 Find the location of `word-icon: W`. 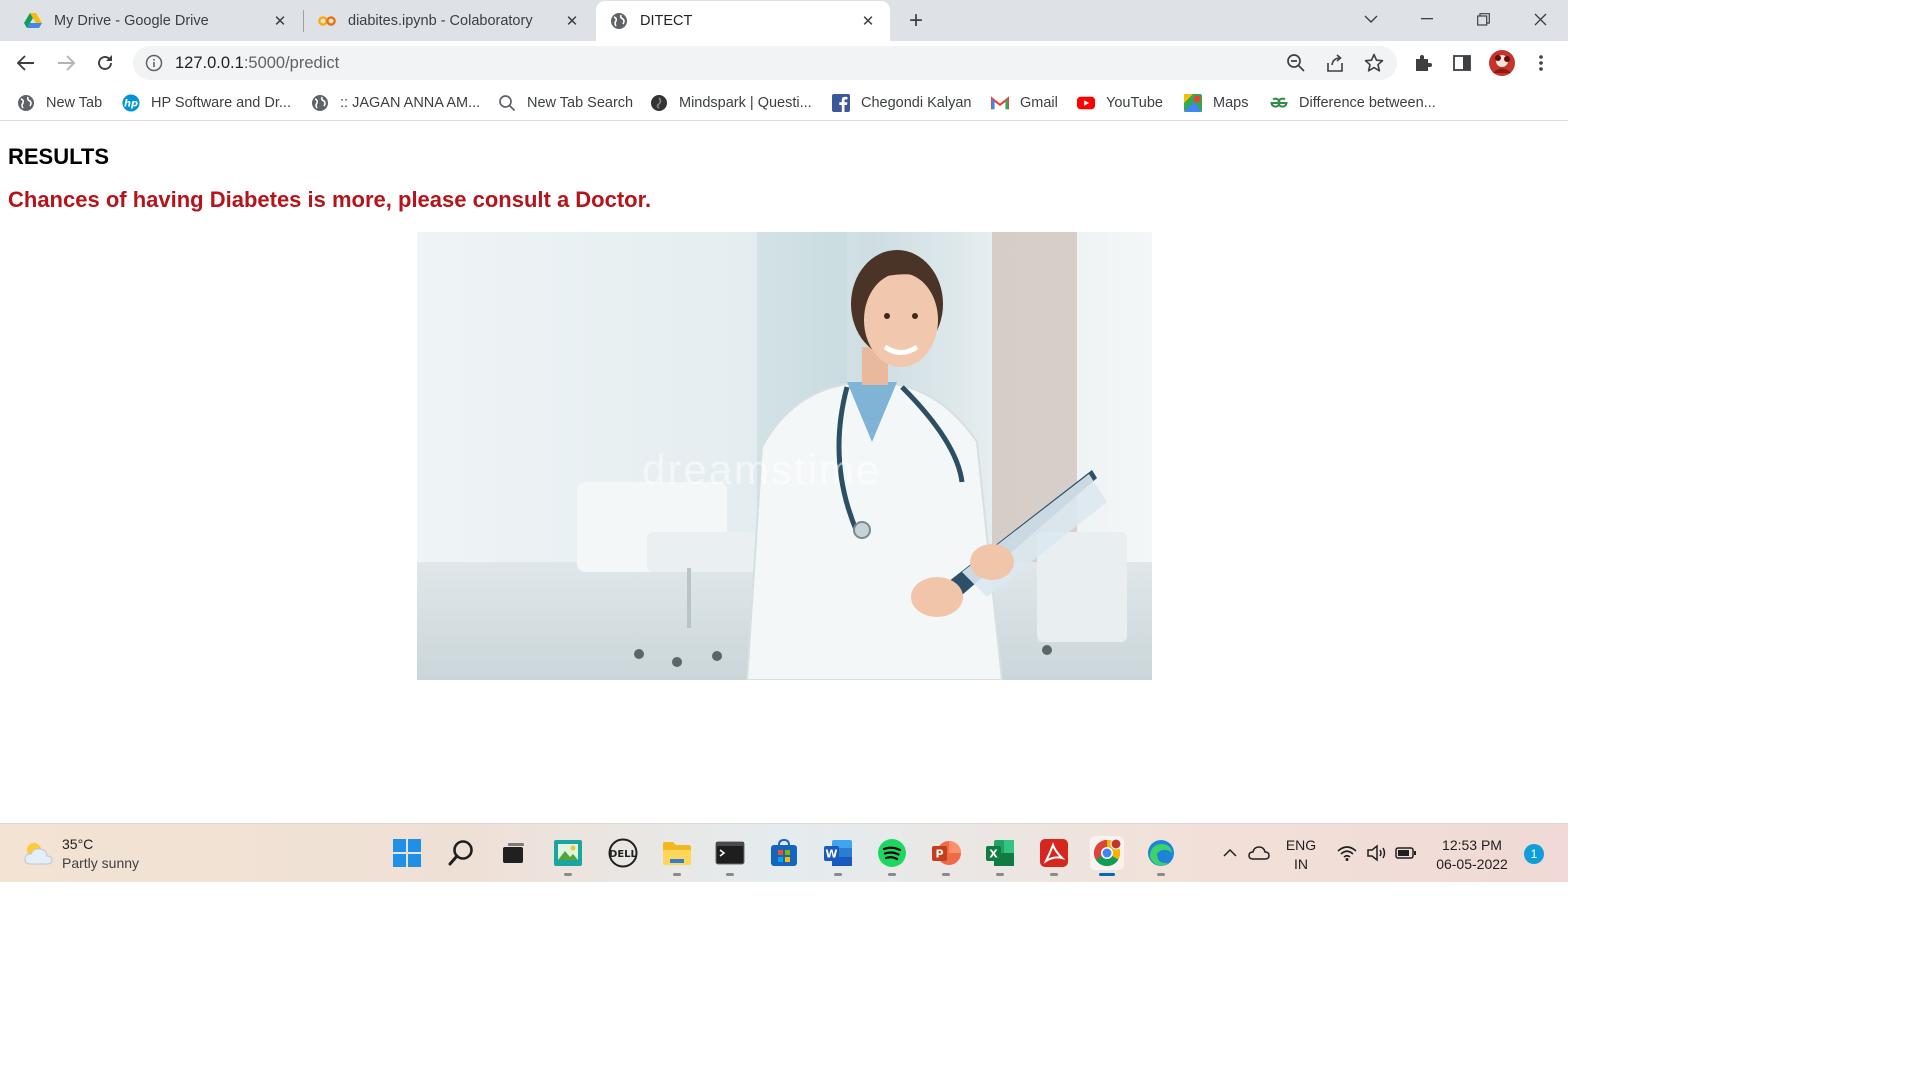

word-icon: W is located at coordinates (838, 856).